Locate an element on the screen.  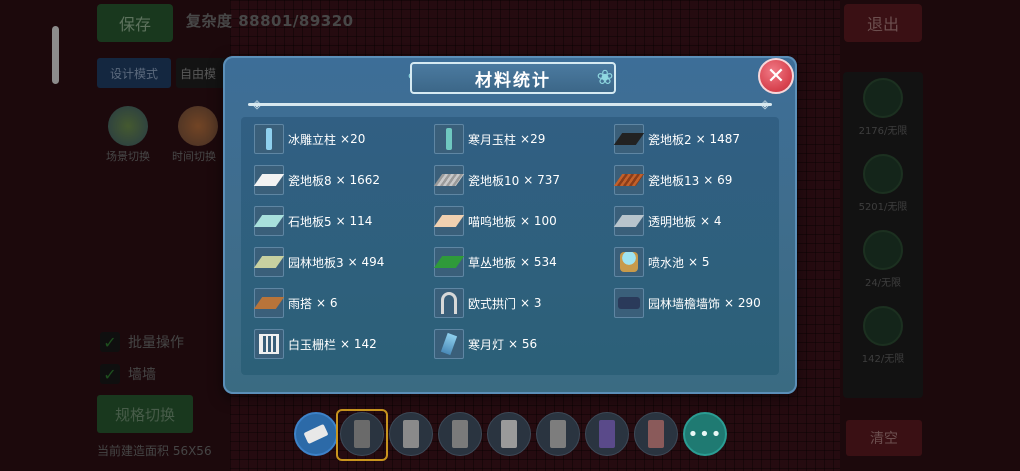
material-qty: × 290 is located at coordinates (742, 303).